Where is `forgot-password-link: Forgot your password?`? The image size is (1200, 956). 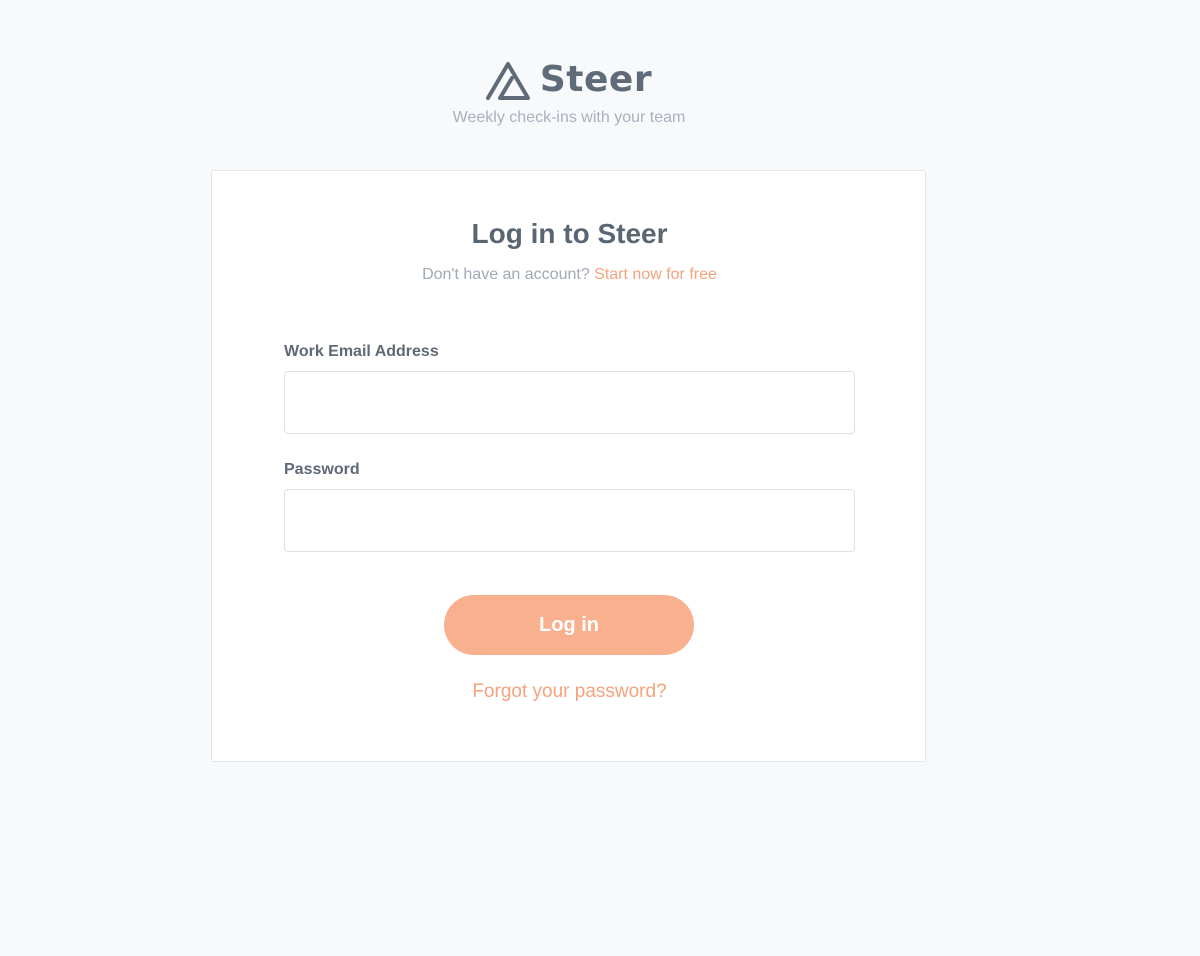
forgot-password-link: Forgot your password? is located at coordinates (569, 692).